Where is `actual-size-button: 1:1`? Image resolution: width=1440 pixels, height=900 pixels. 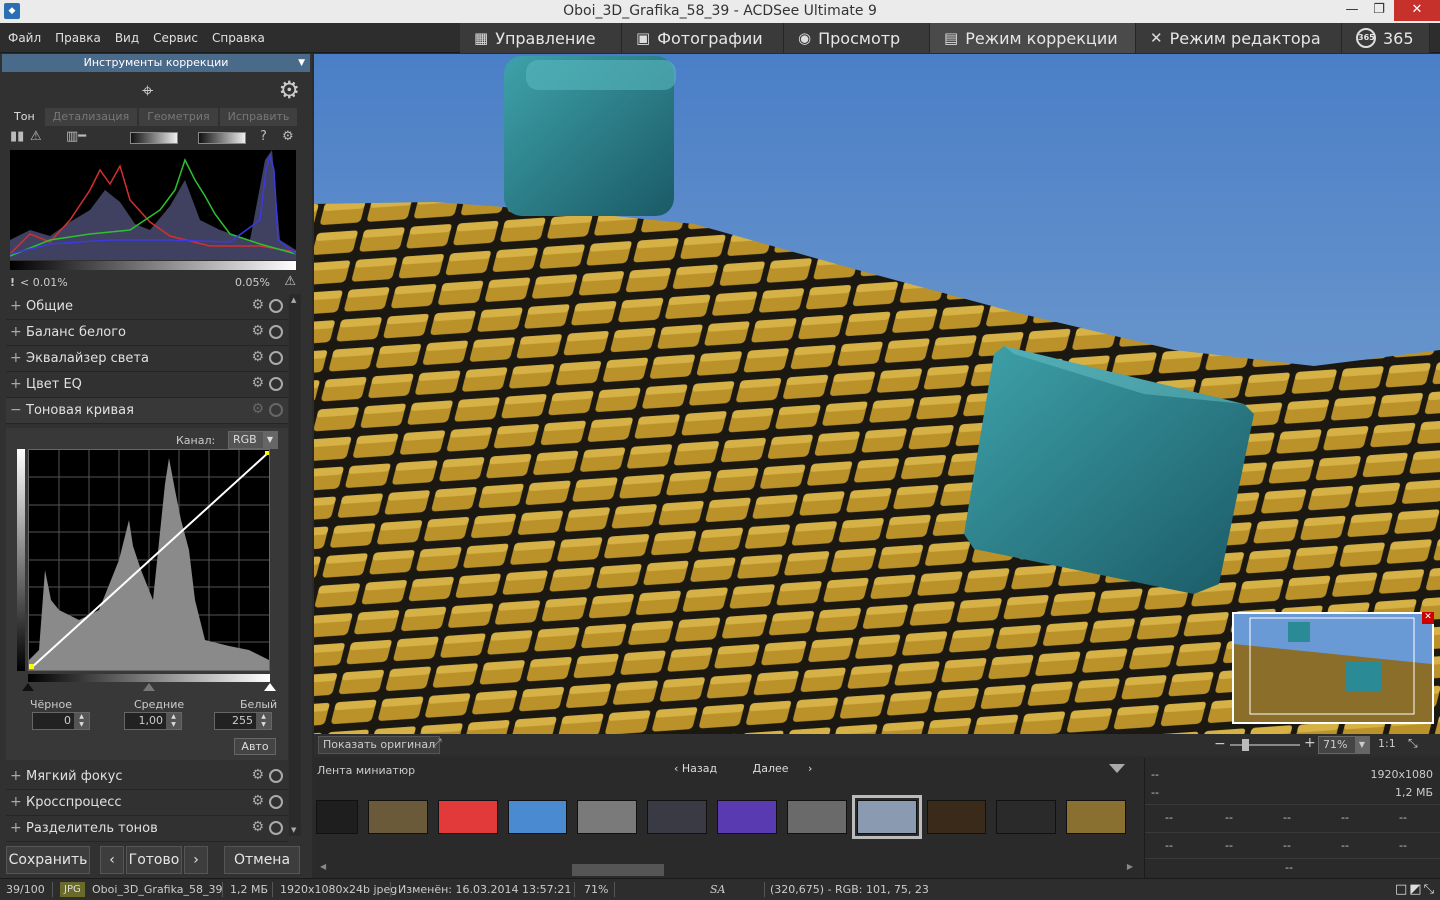 actual-size-button: 1:1 is located at coordinates (1387, 743).